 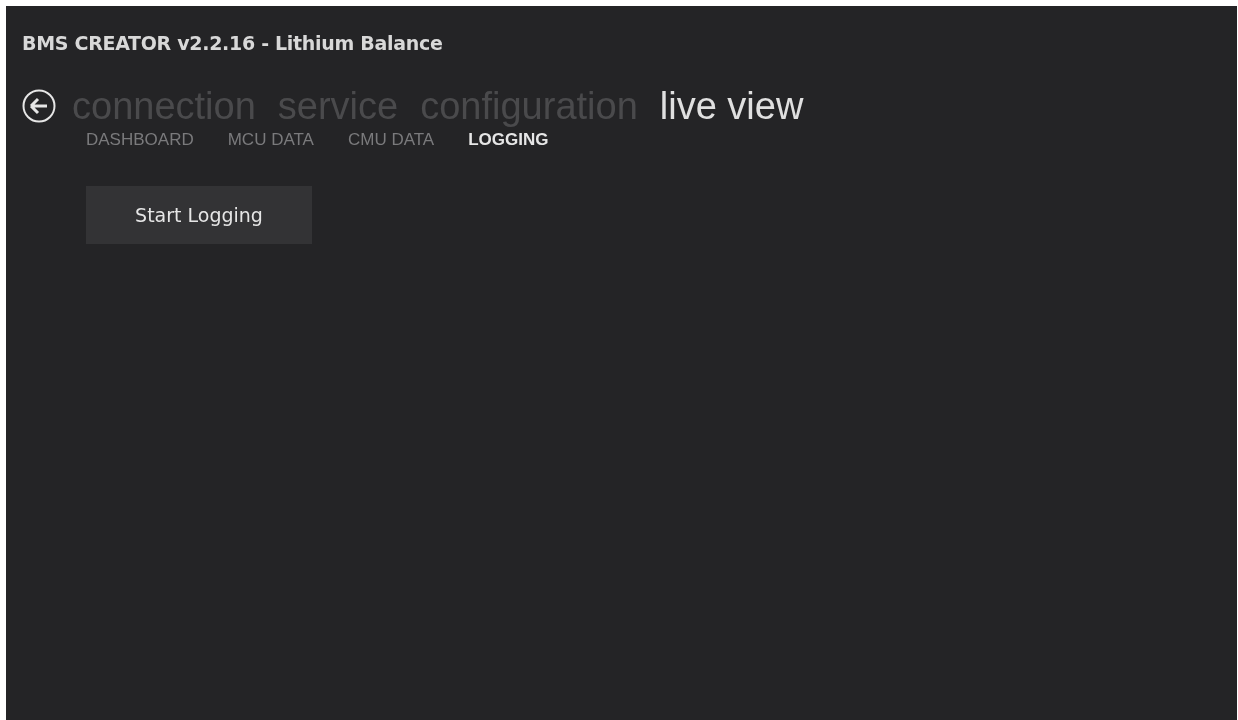 I want to click on sub-tab: MCU DATA, so click(x=270, y=140).